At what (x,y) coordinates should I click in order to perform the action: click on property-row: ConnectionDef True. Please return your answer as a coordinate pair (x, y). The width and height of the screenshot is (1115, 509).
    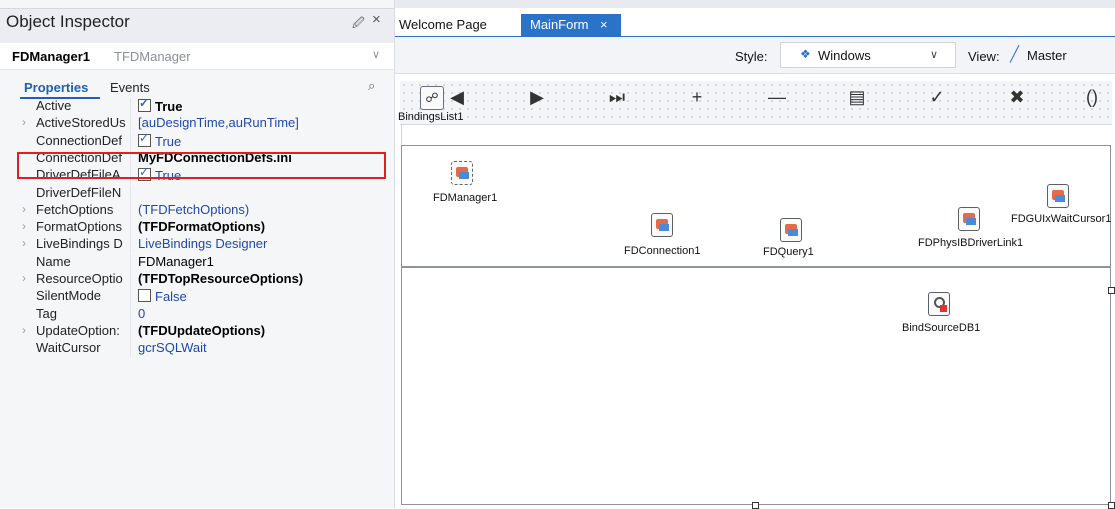
    Looking at the image, I should click on (197, 140).